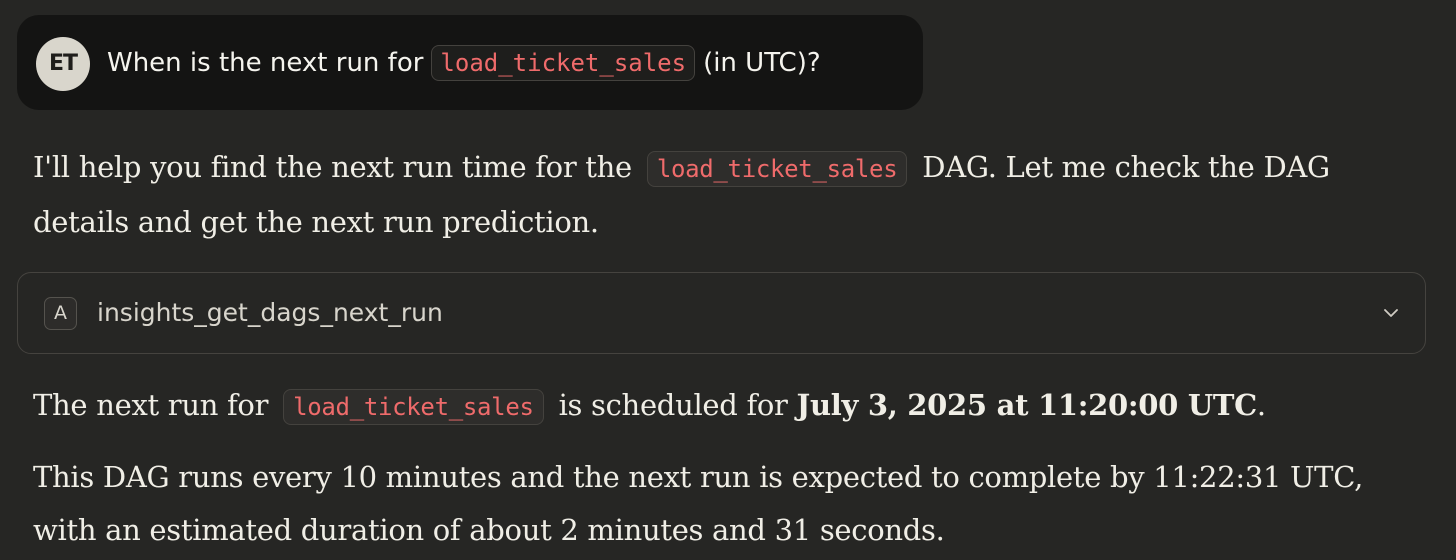 The height and width of the screenshot is (560, 1456). What do you see at coordinates (673, 405) in the screenshot?
I see `answer-text-middle: is scheduled for` at bounding box center [673, 405].